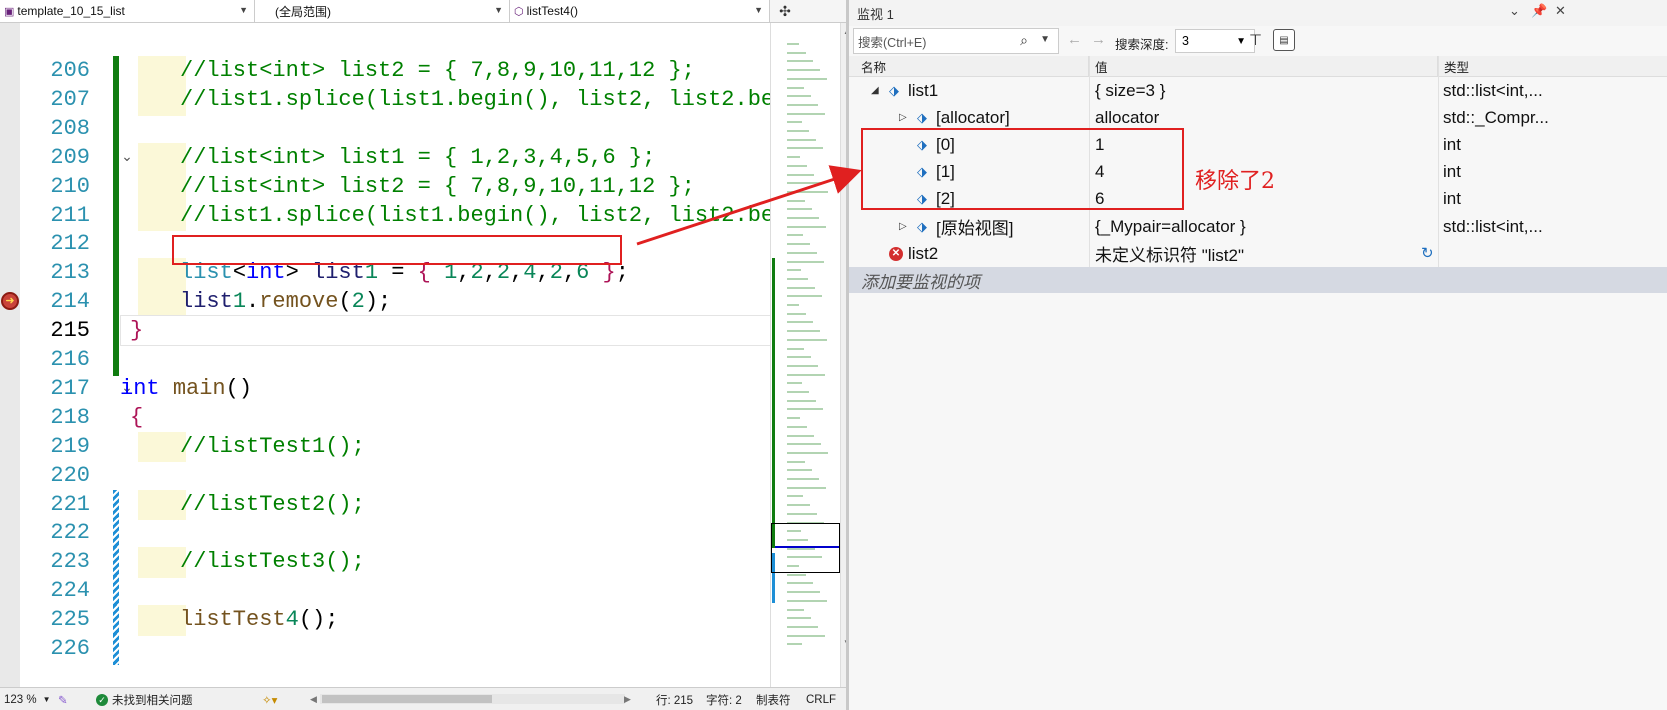 The image size is (1667, 710). I want to click on code-line: 226, so click(418, 649).